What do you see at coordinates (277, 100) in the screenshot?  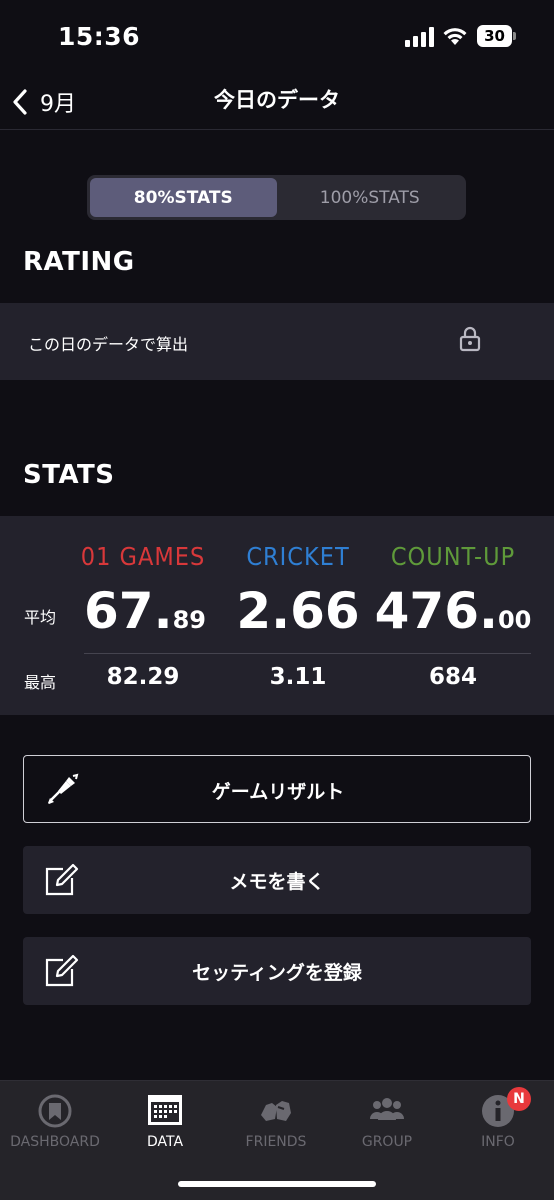 I see `page-title: 今日のデータ` at bounding box center [277, 100].